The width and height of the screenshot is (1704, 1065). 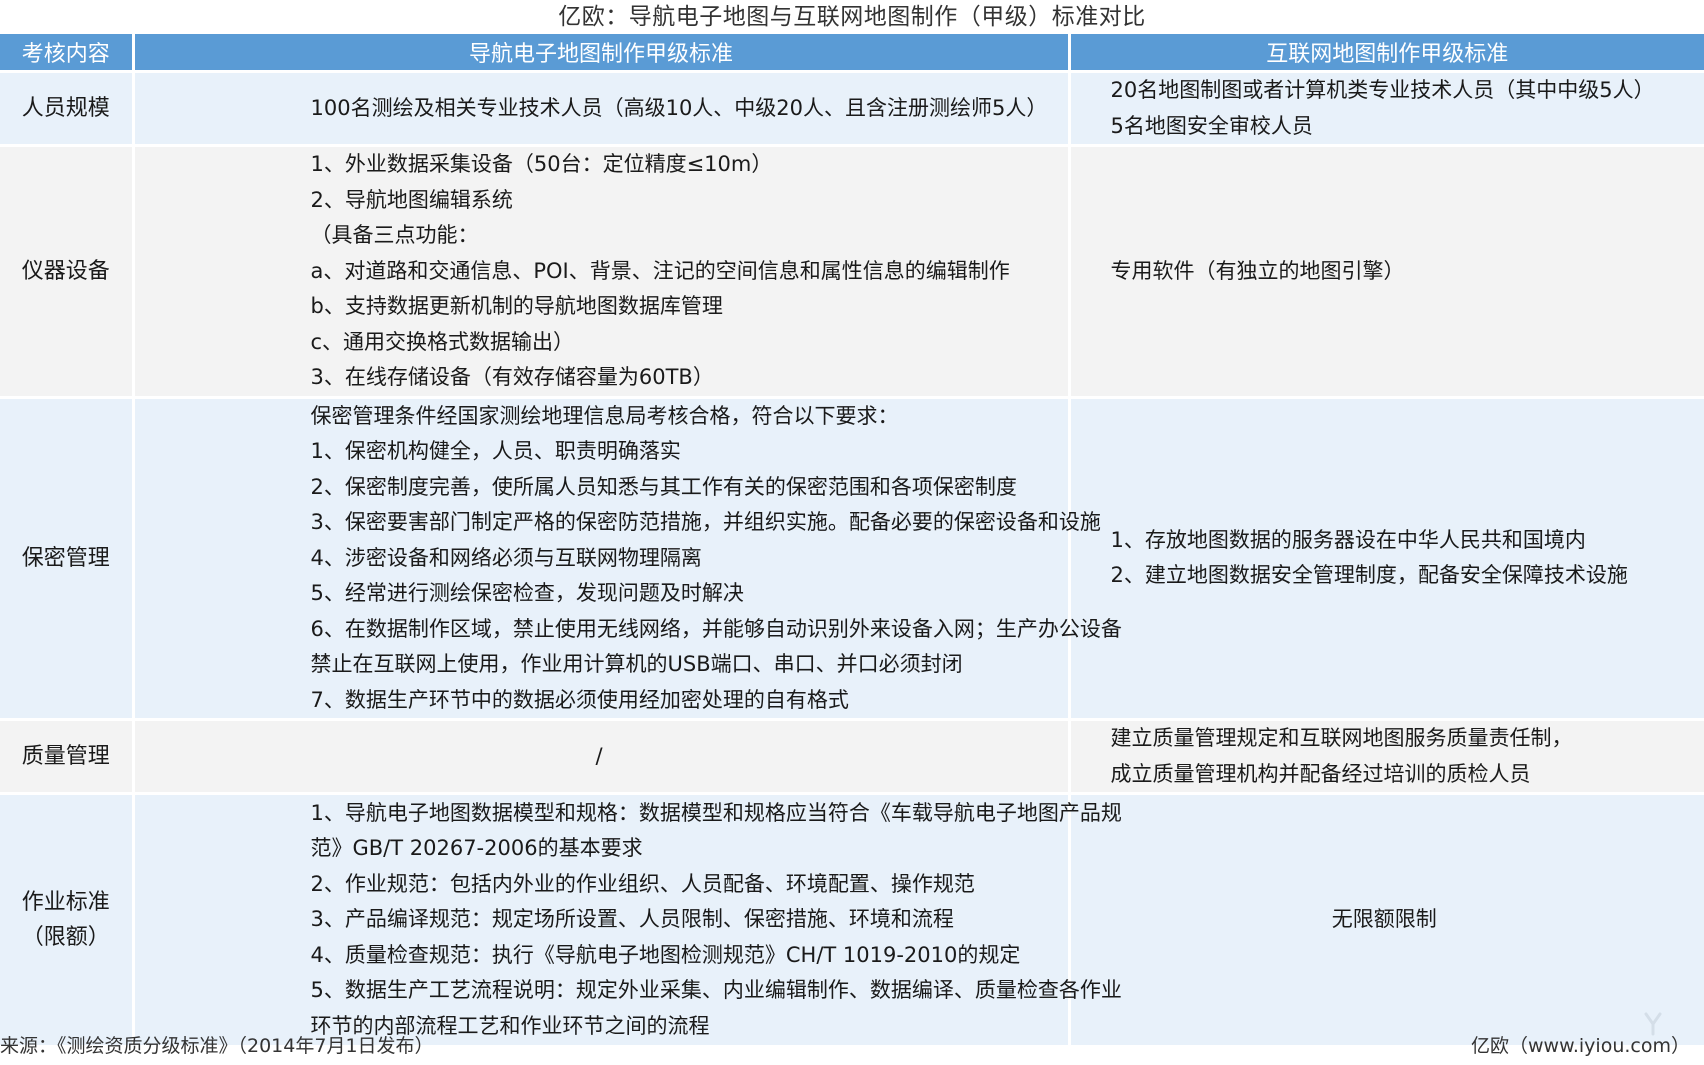 What do you see at coordinates (65, 937) in the screenshot?
I see `category-line: （限额）` at bounding box center [65, 937].